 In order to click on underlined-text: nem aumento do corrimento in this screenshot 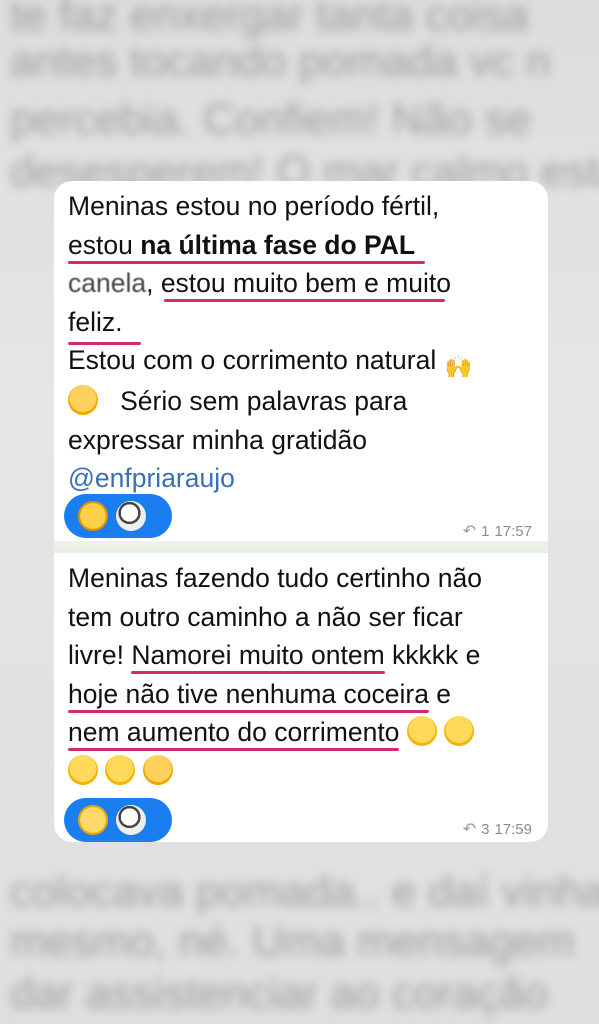, I will do `click(234, 734)`.